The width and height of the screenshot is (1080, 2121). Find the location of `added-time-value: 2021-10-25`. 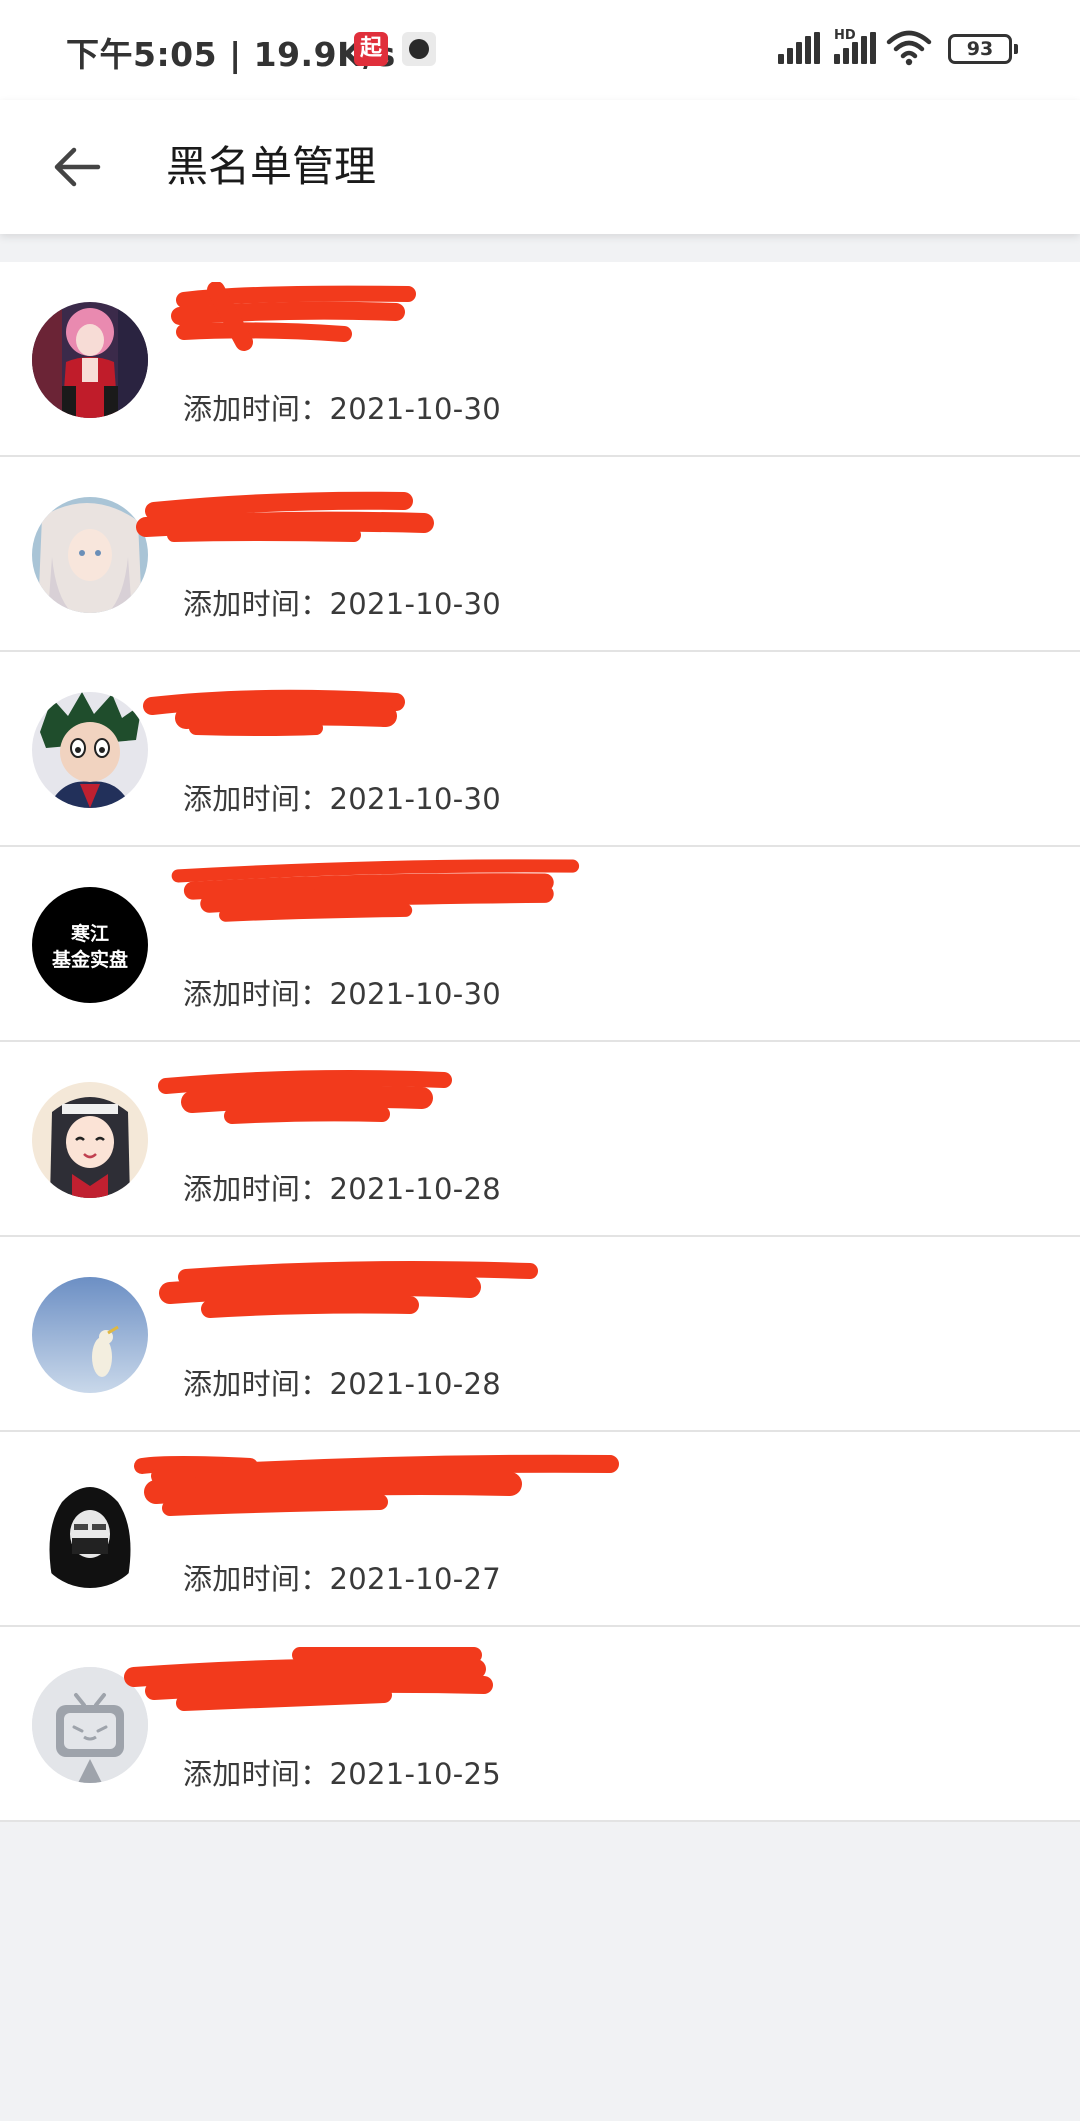

added-time-value: 2021-10-25 is located at coordinates (415, 1774).